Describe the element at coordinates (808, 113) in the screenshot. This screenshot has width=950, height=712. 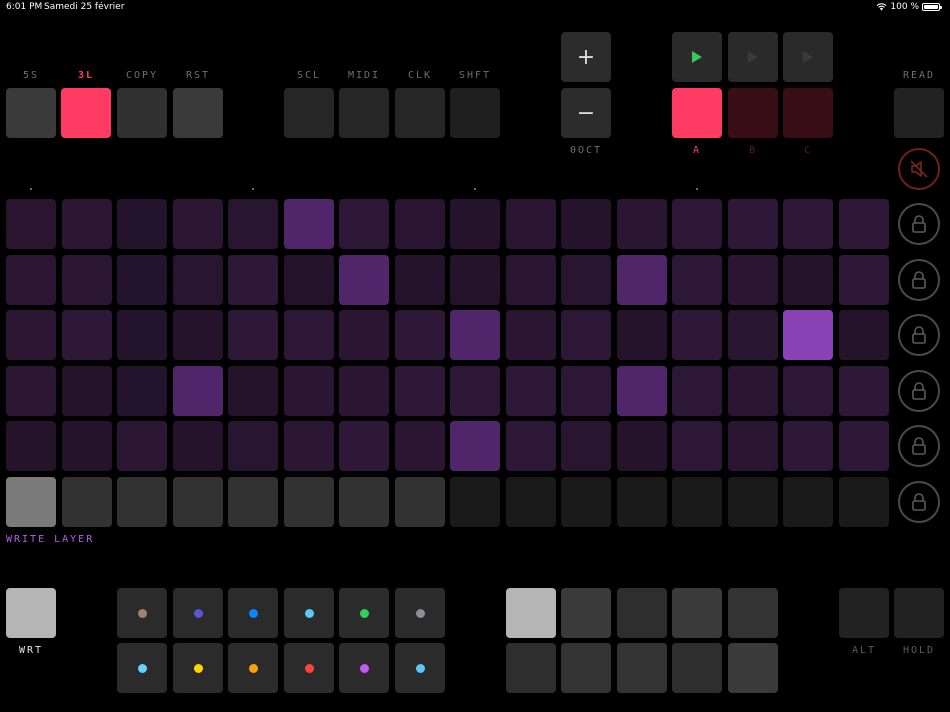
I see `pattern-pad-c` at that location.